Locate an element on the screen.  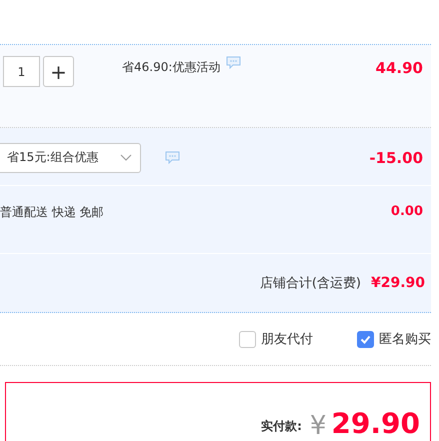
payment-label: 实付款: is located at coordinates (281, 426).